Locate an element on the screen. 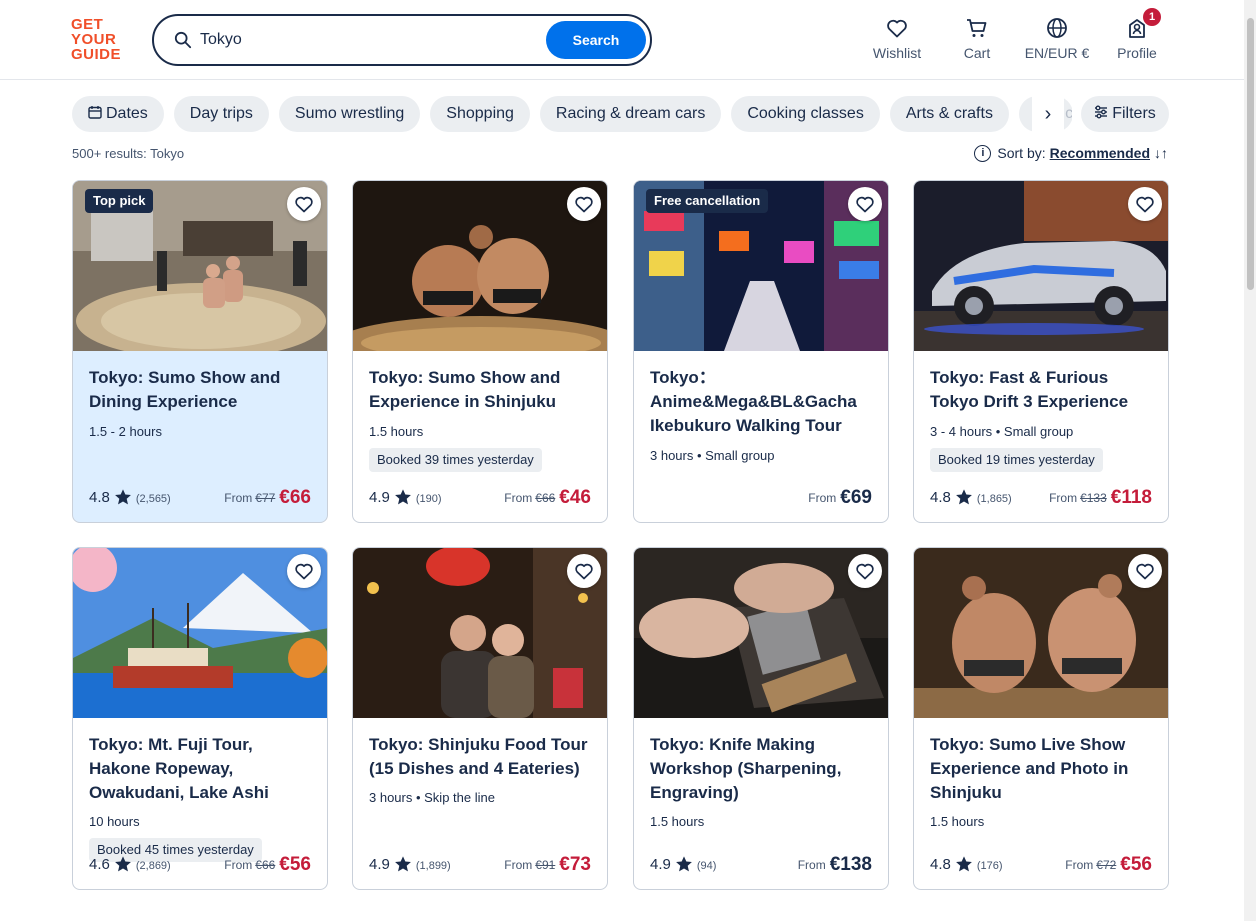 The height and width of the screenshot is (921, 1256). activity-duration: 3 hours • Skip the line is located at coordinates (432, 797).